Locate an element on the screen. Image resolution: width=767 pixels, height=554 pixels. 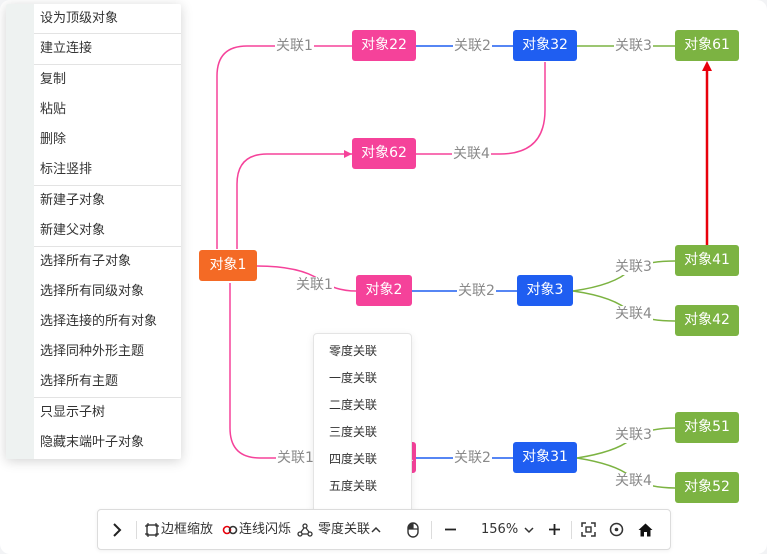
menu-item-select-connected: 选择连接的所有对象 is located at coordinates (107, 322).